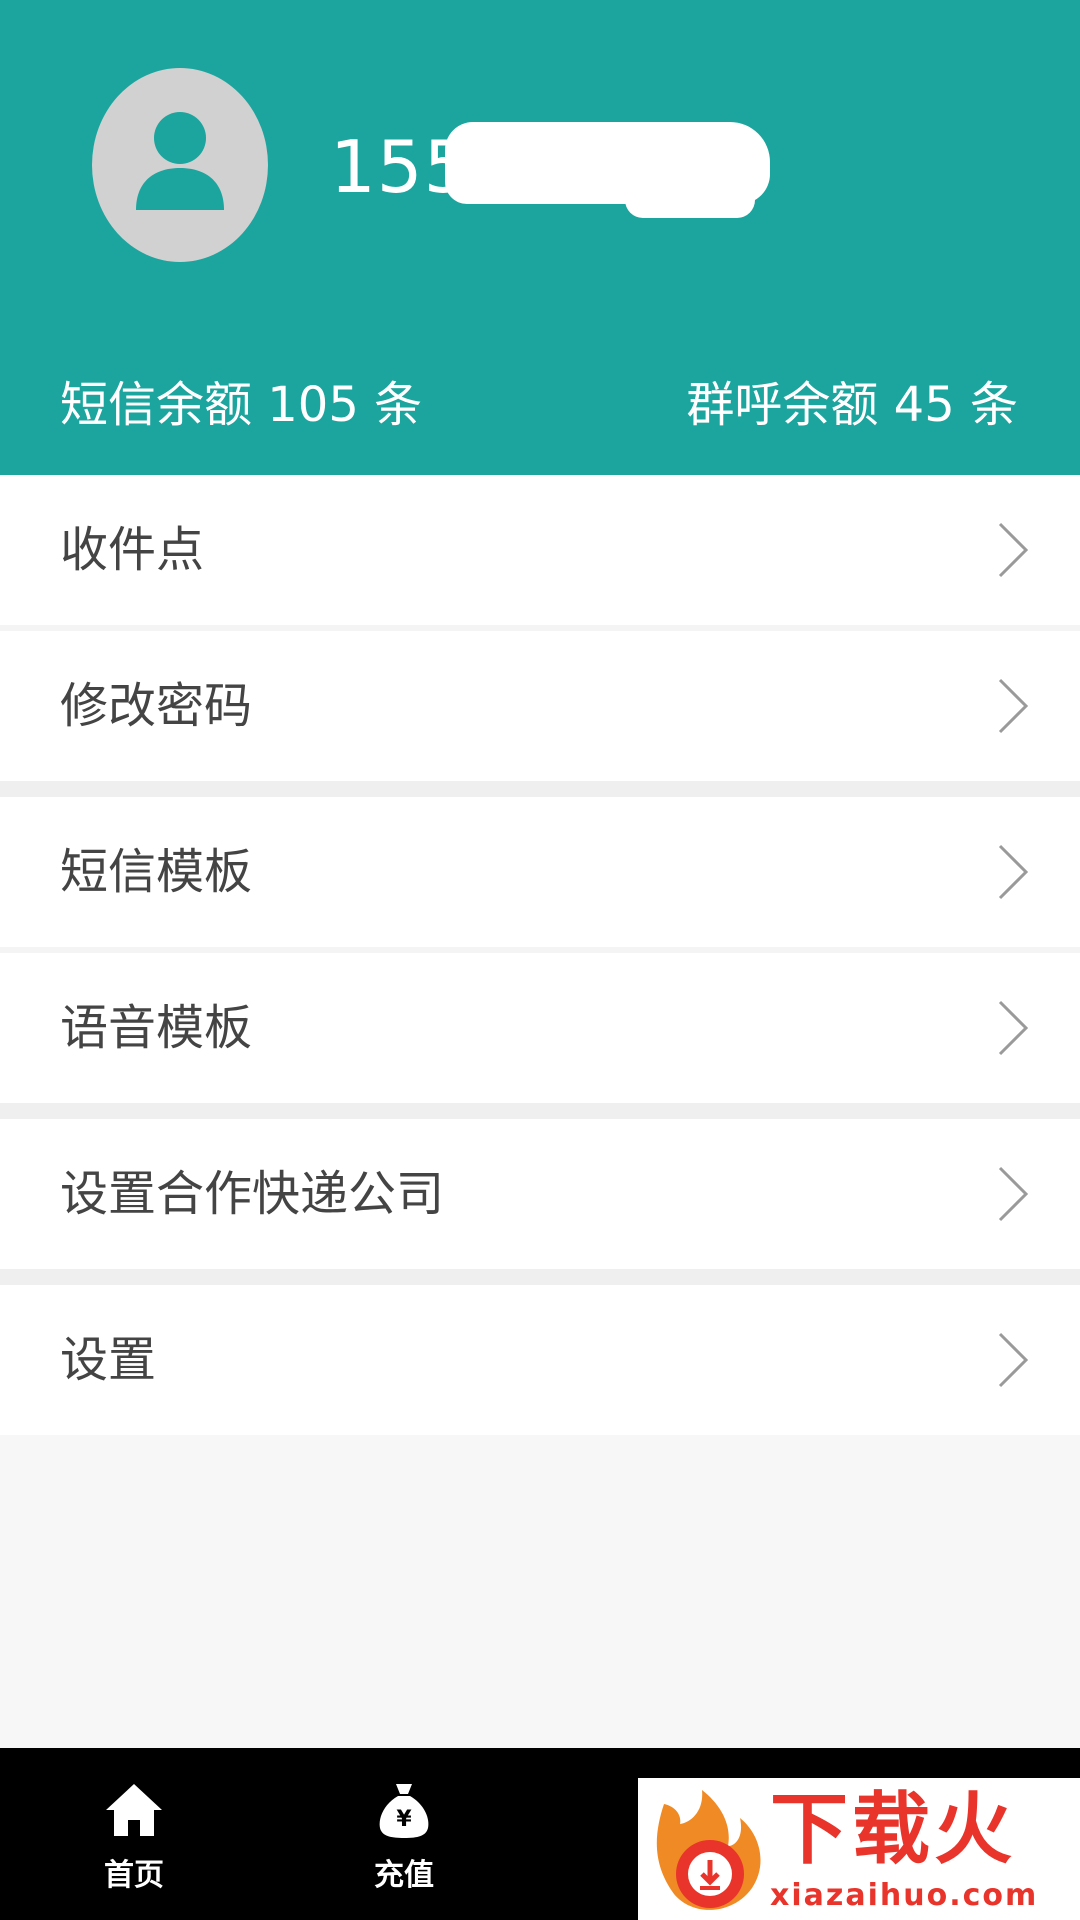  I want to click on menu-item-change-password: 修改密码, so click(540, 706).